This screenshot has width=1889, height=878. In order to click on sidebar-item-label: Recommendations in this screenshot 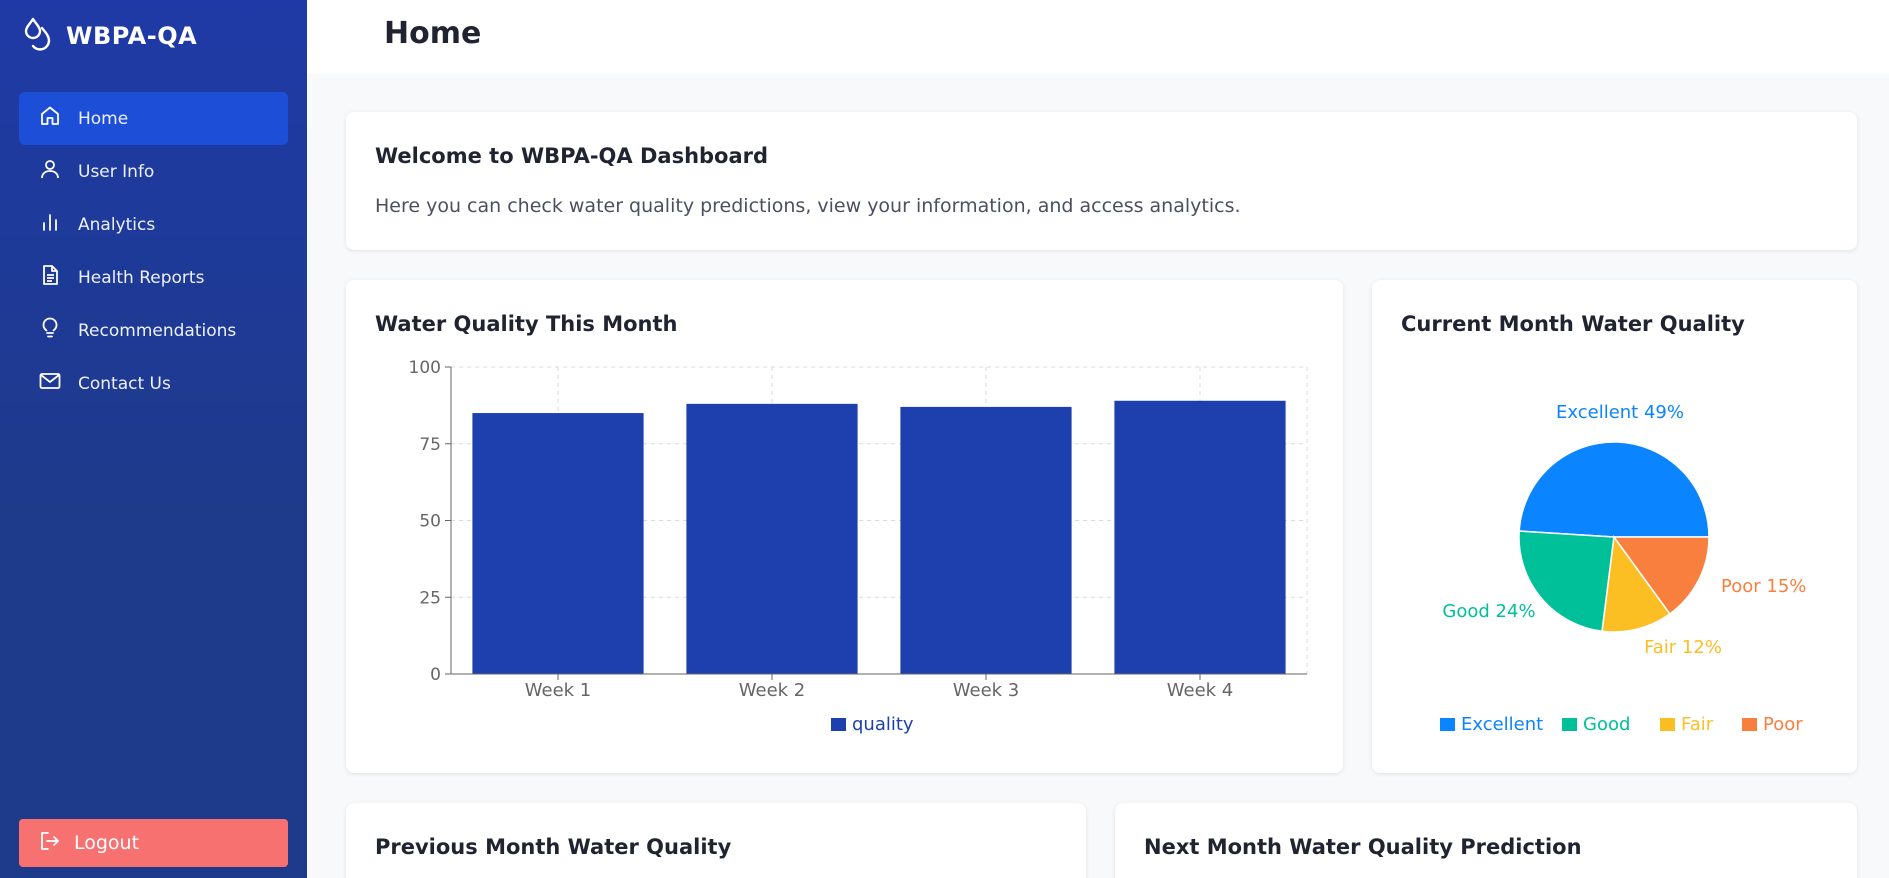, I will do `click(157, 330)`.